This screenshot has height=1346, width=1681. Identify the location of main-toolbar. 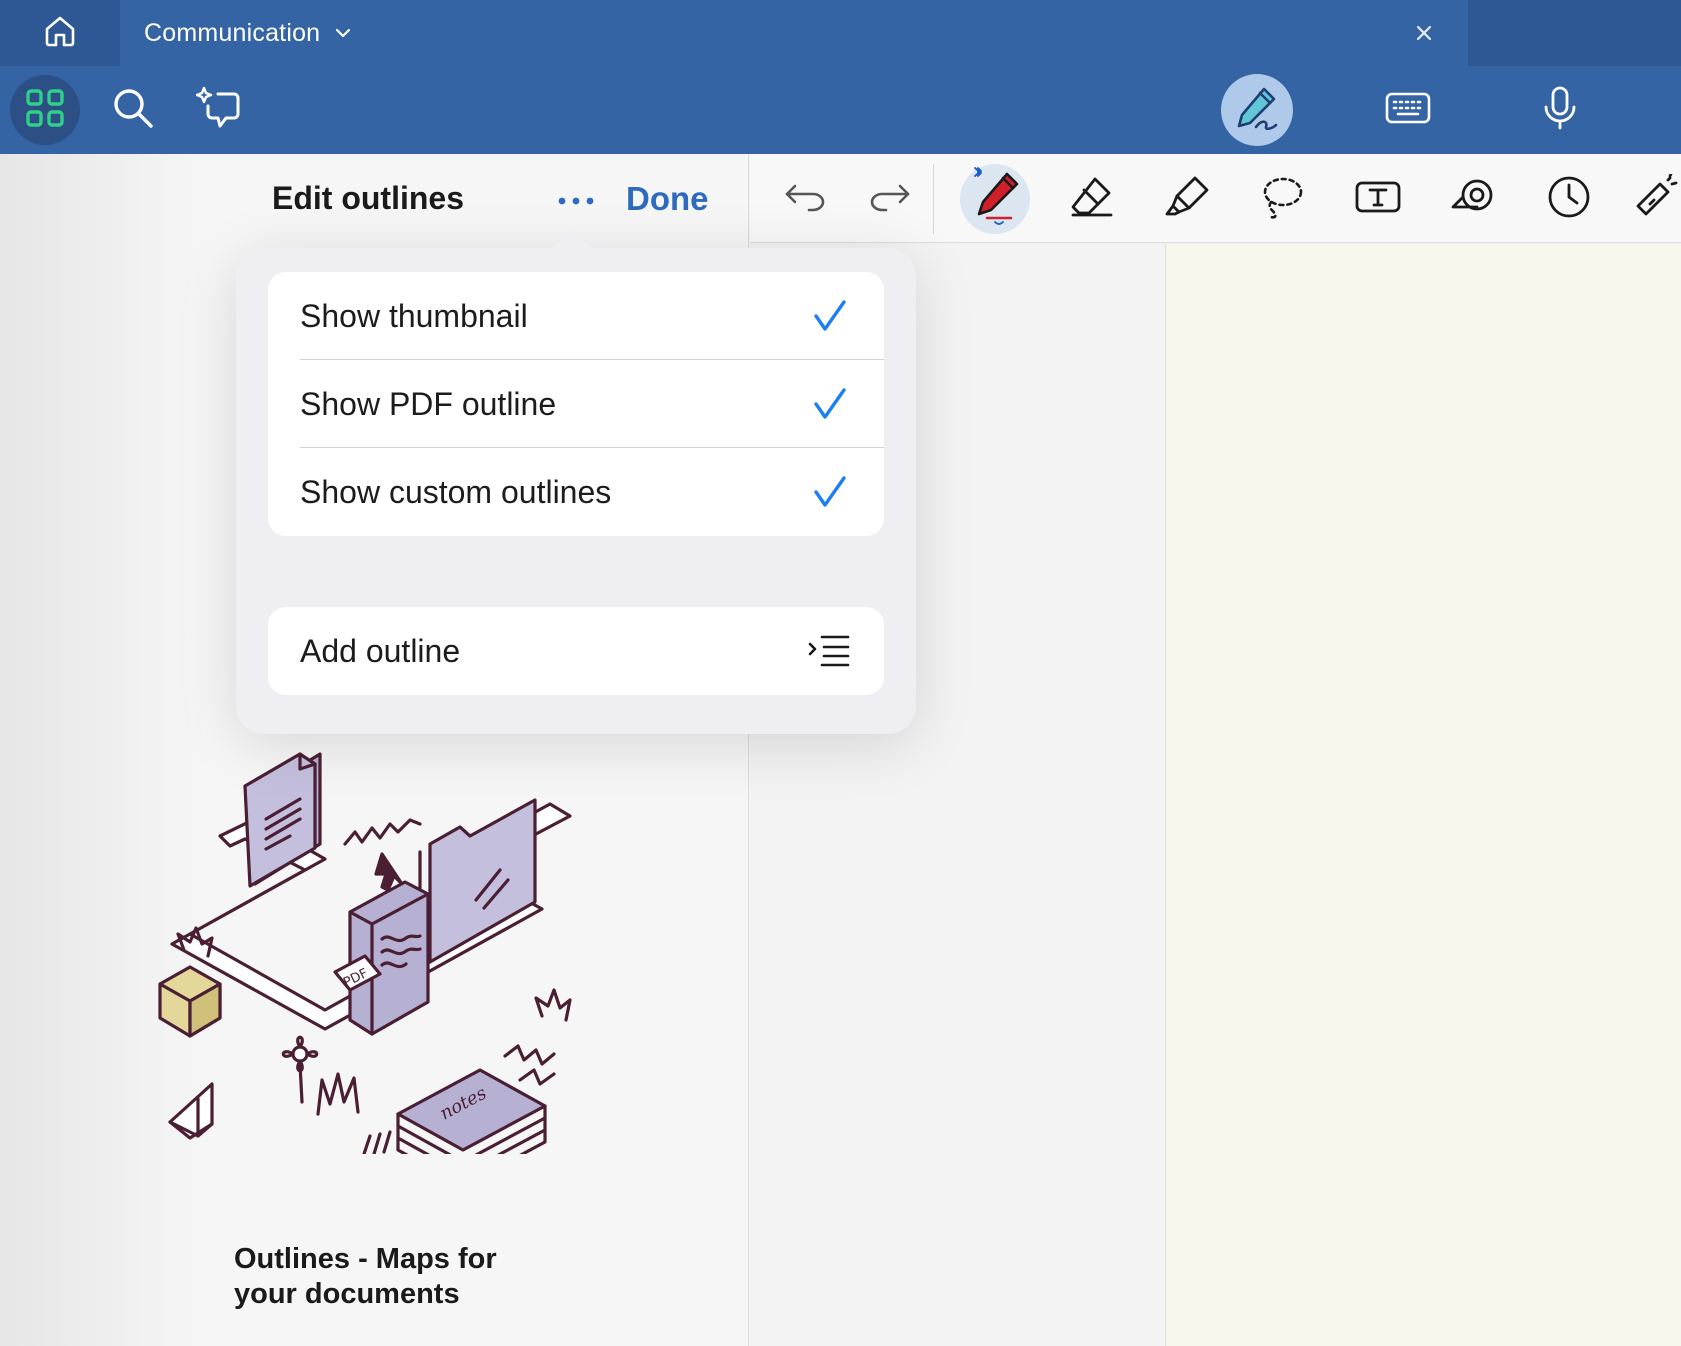
(840, 110).